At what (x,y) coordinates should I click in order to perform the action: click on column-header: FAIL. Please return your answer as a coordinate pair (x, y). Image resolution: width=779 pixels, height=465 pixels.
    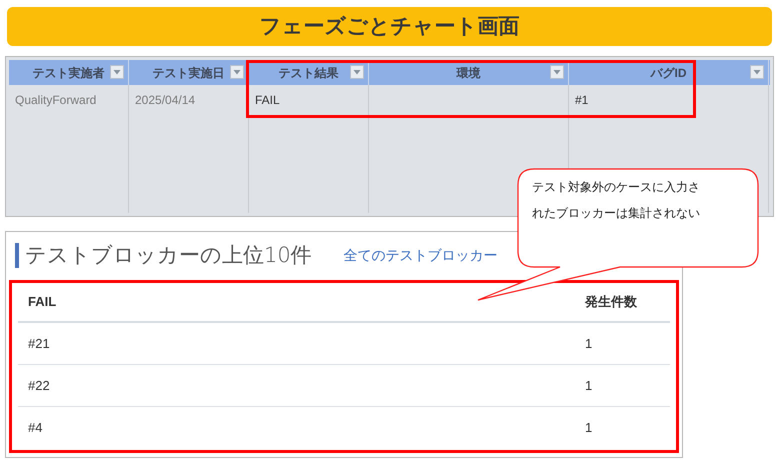
    Looking at the image, I should click on (43, 302).